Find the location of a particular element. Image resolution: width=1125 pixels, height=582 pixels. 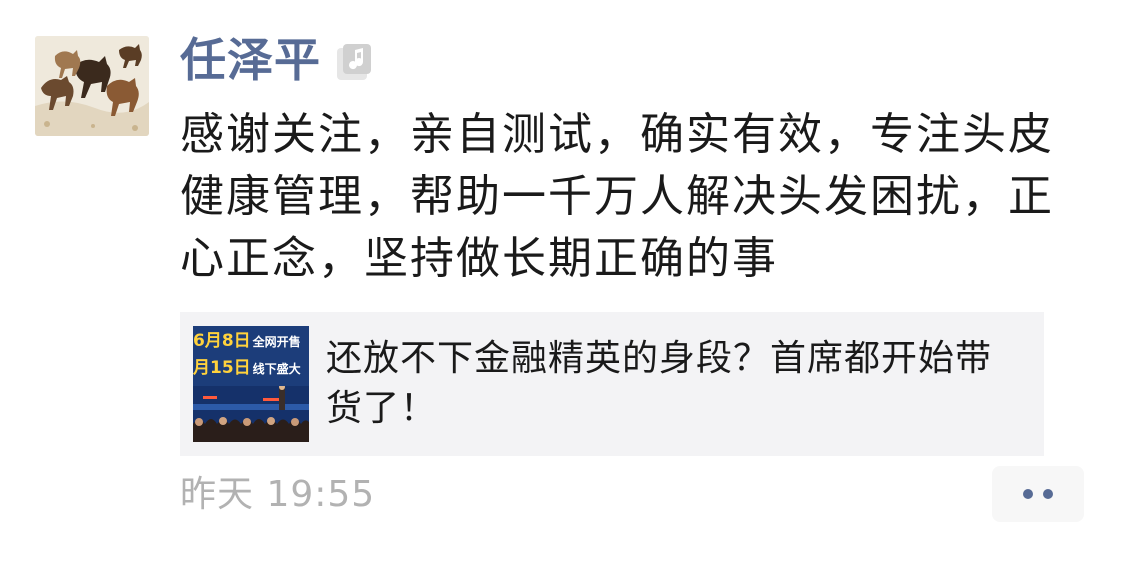

link-title: 还放不下金融精英的身段？首席都开始带货了！ is located at coordinates (659, 383).